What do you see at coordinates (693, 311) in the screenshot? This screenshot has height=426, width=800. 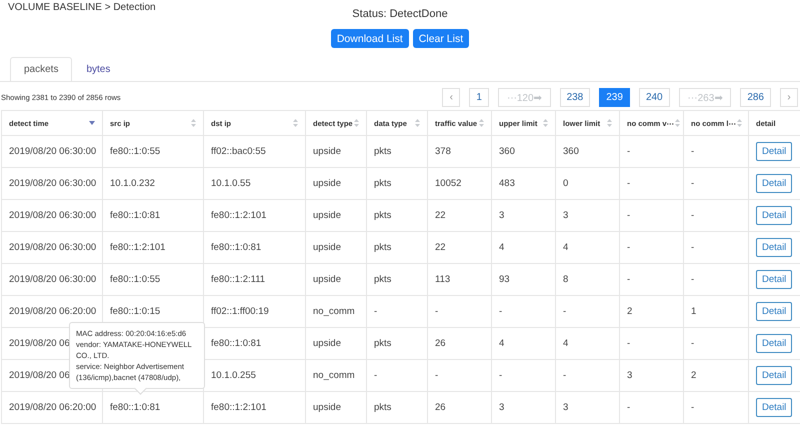 I see `table-cell: 1` at bounding box center [693, 311].